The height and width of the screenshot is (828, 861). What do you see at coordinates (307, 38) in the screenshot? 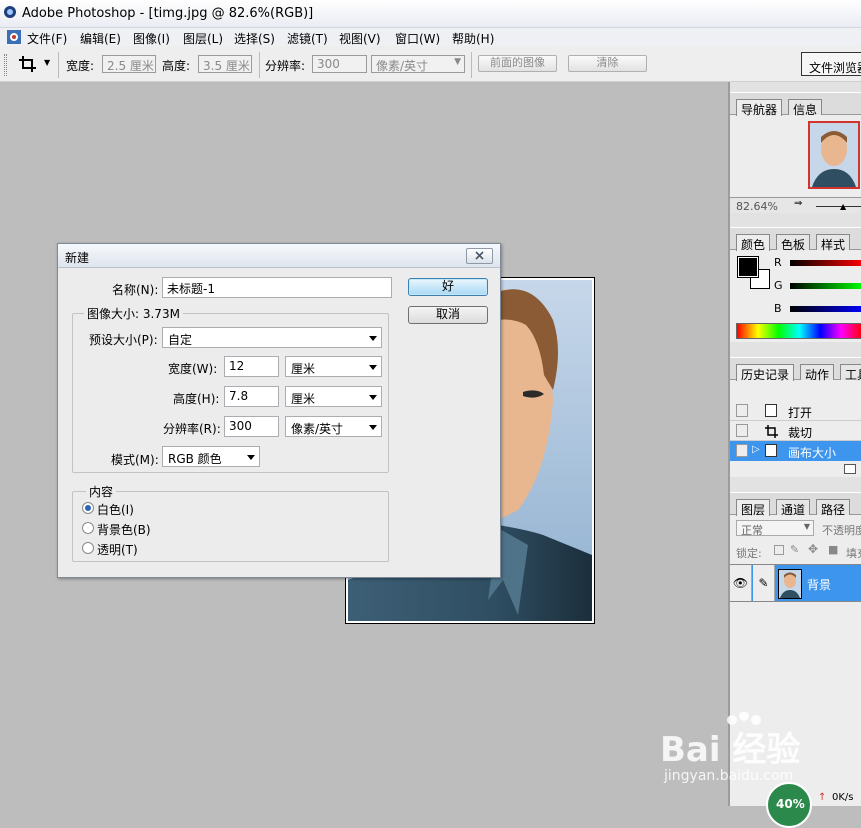
I see `menu-filter: 滤镜(T)` at bounding box center [307, 38].